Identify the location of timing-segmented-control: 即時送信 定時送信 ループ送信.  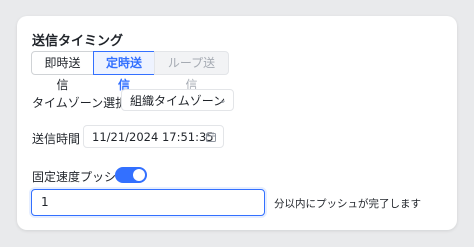
(130, 71).